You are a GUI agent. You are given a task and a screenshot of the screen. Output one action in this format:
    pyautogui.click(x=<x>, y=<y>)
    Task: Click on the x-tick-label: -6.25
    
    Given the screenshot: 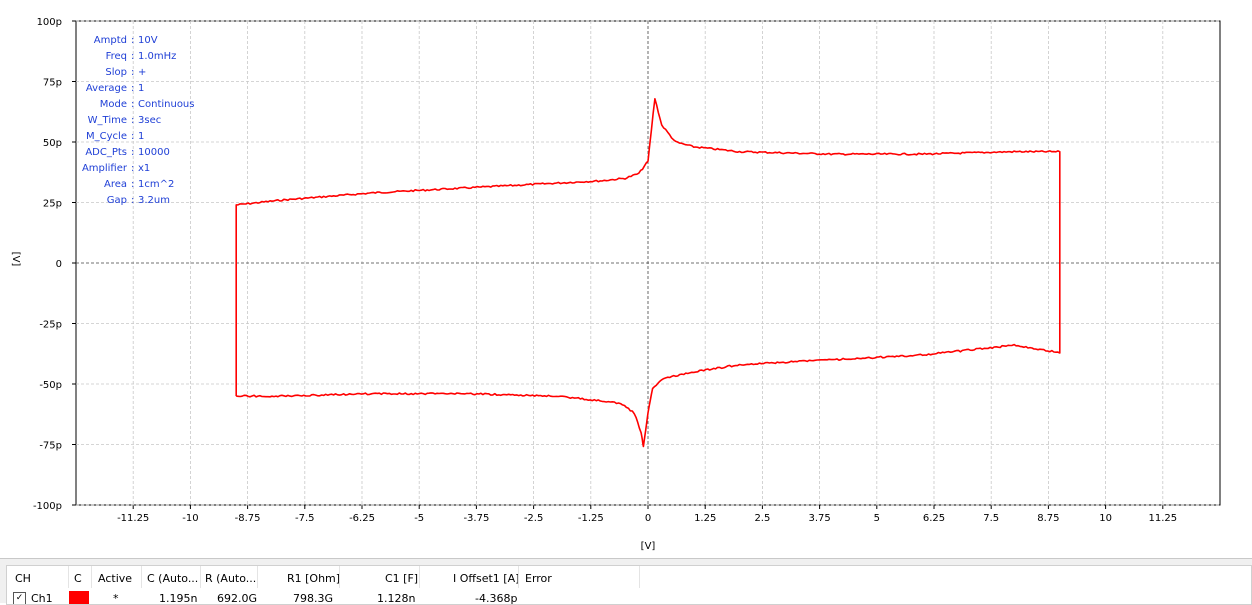 What is the action you would take?
    pyautogui.click(x=362, y=518)
    